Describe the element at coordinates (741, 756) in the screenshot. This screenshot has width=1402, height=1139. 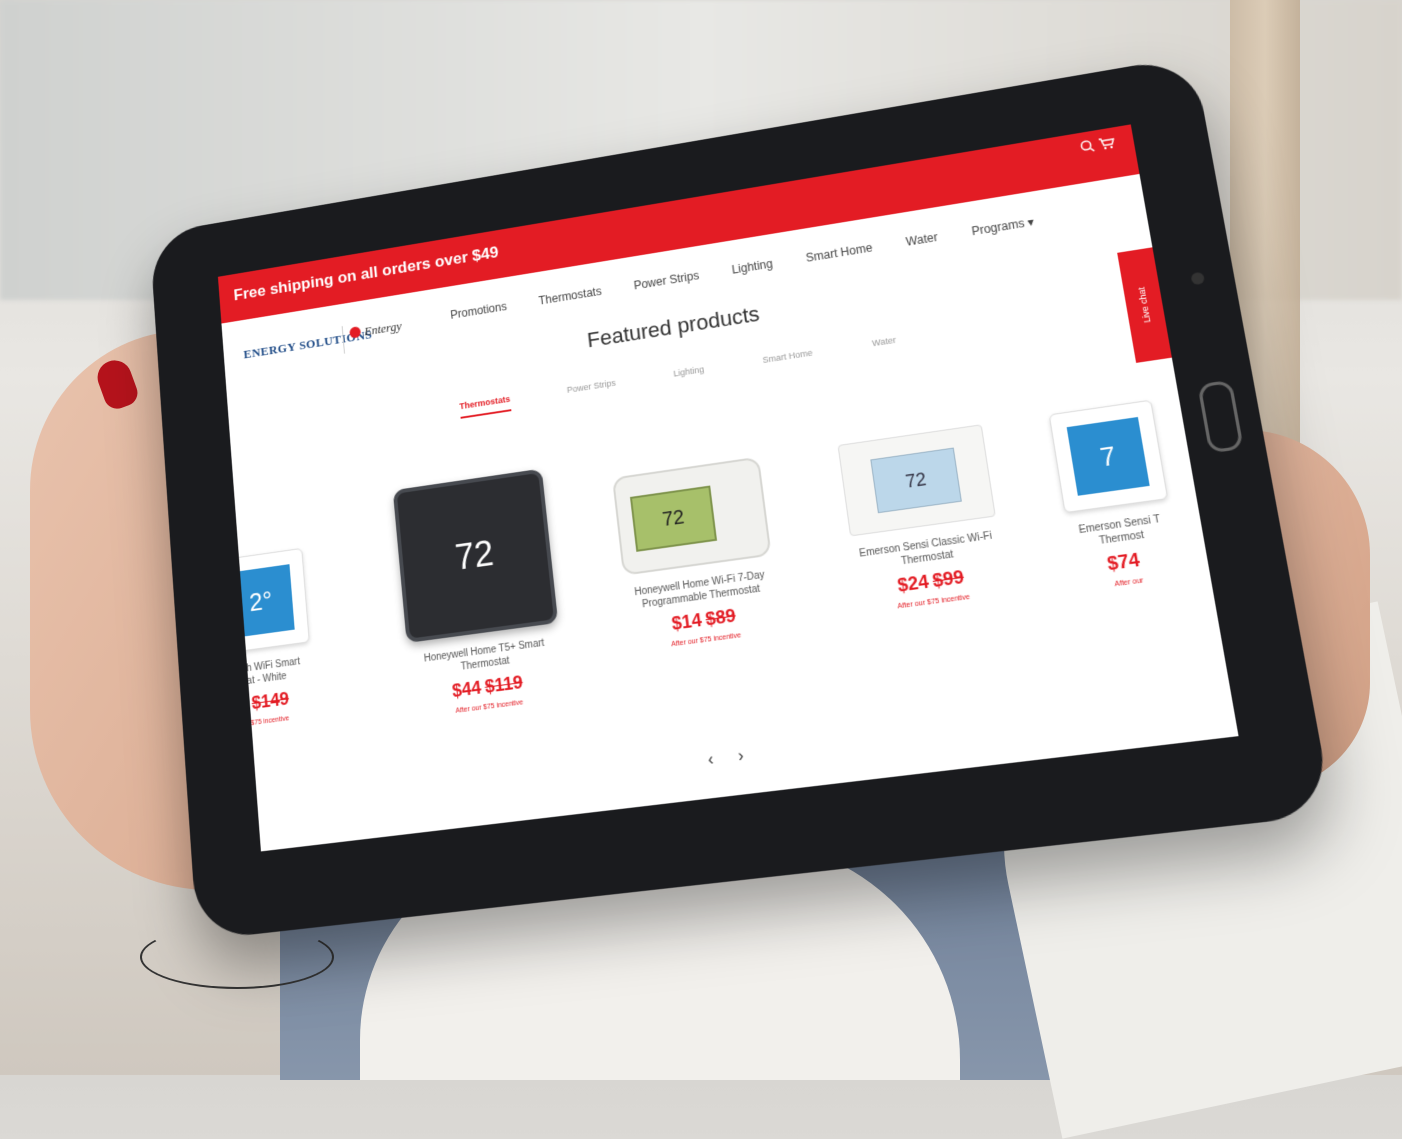
I see `chevron-right-icon: ›` at that location.